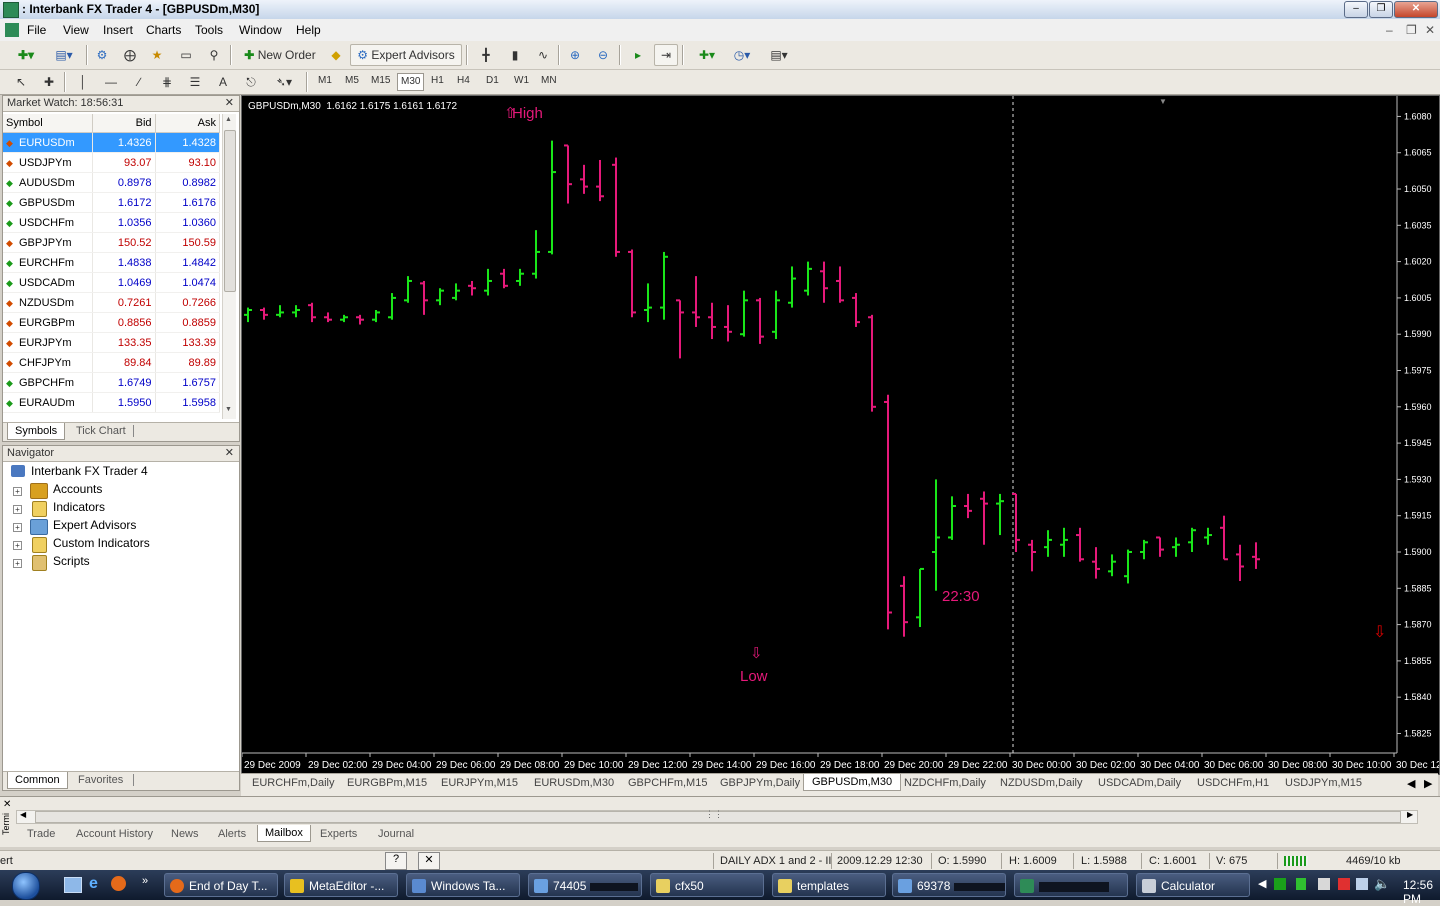 The height and width of the screenshot is (906, 1440). What do you see at coordinates (486, 55) in the screenshot?
I see `bar-chart-icon: ╋` at bounding box center [486, 55].